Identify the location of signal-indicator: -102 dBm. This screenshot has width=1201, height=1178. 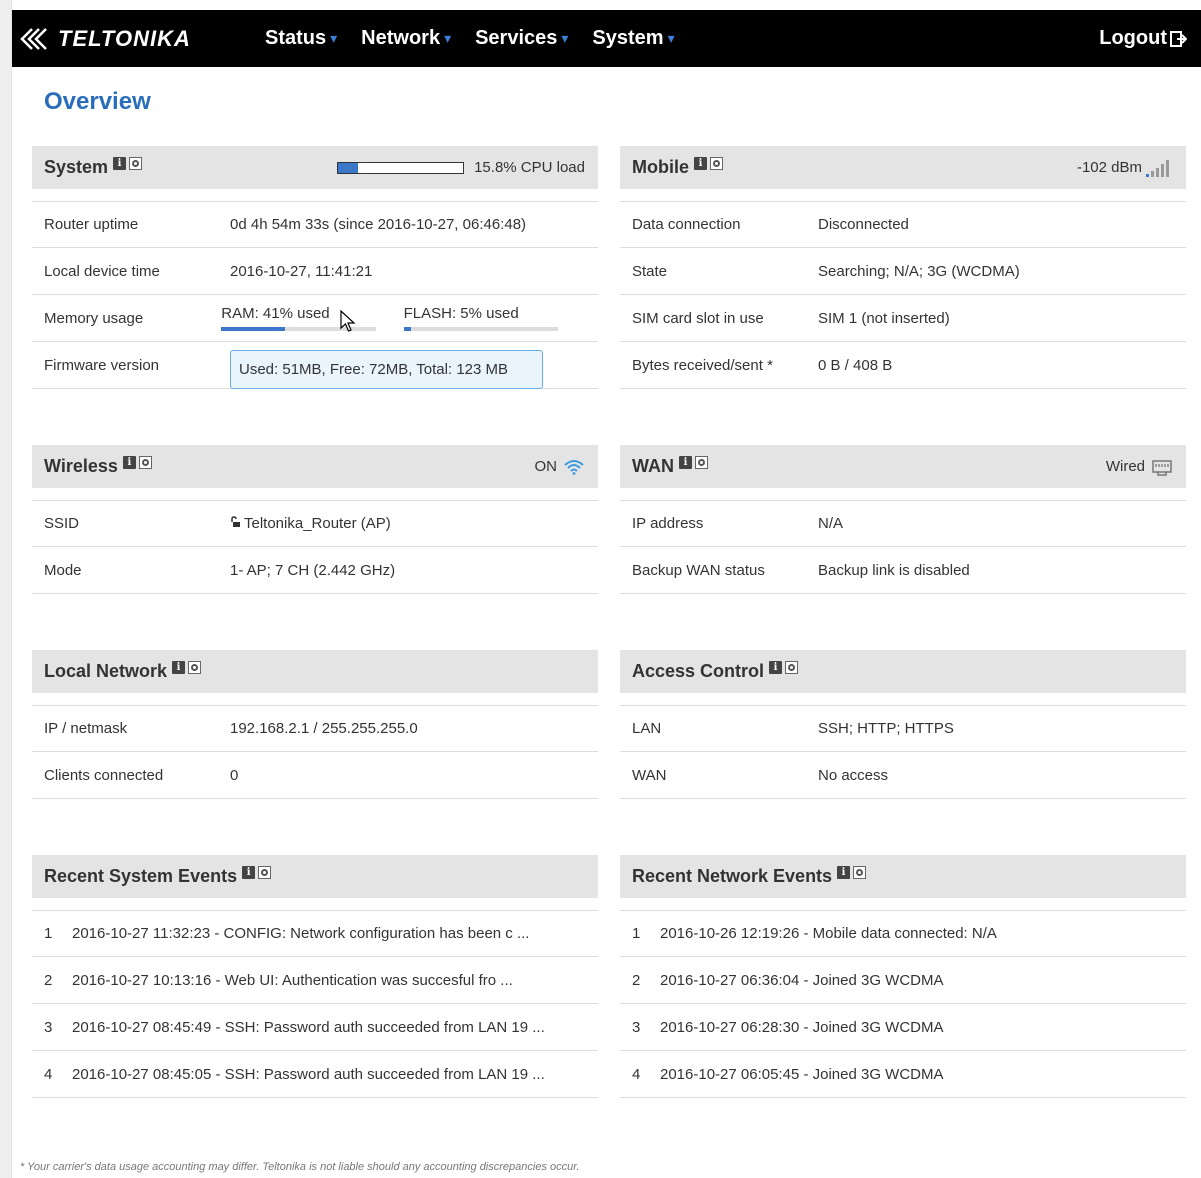
(1125, 167).